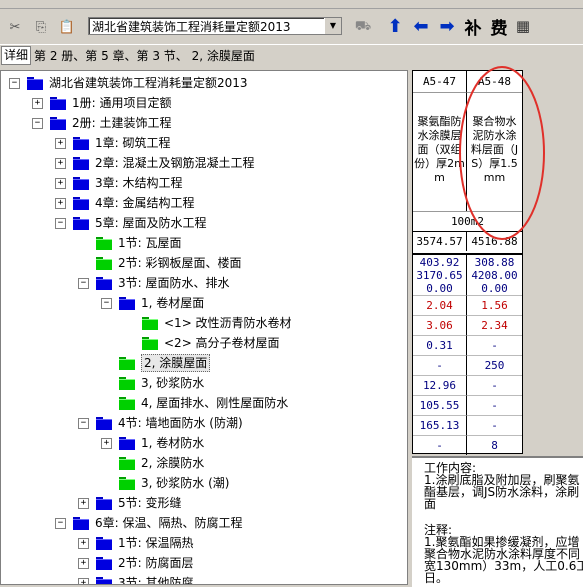  I want to click on tree-node-label: 3节: 屋面防水、排水, so click(174, 283).